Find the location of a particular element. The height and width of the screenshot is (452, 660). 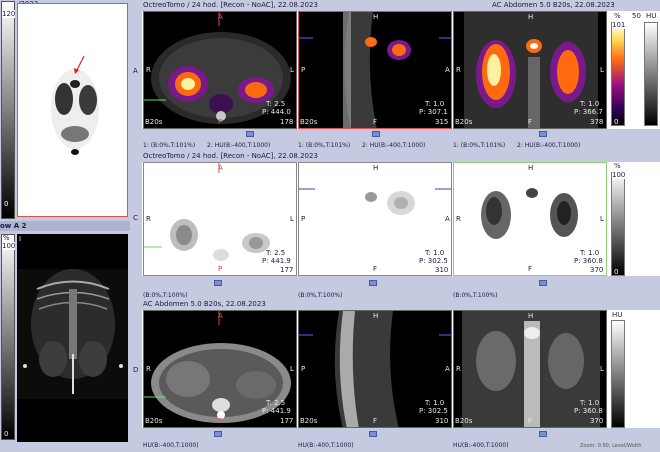

row3-v3-t: T: 1.0 is located at coordinates (590, 403).